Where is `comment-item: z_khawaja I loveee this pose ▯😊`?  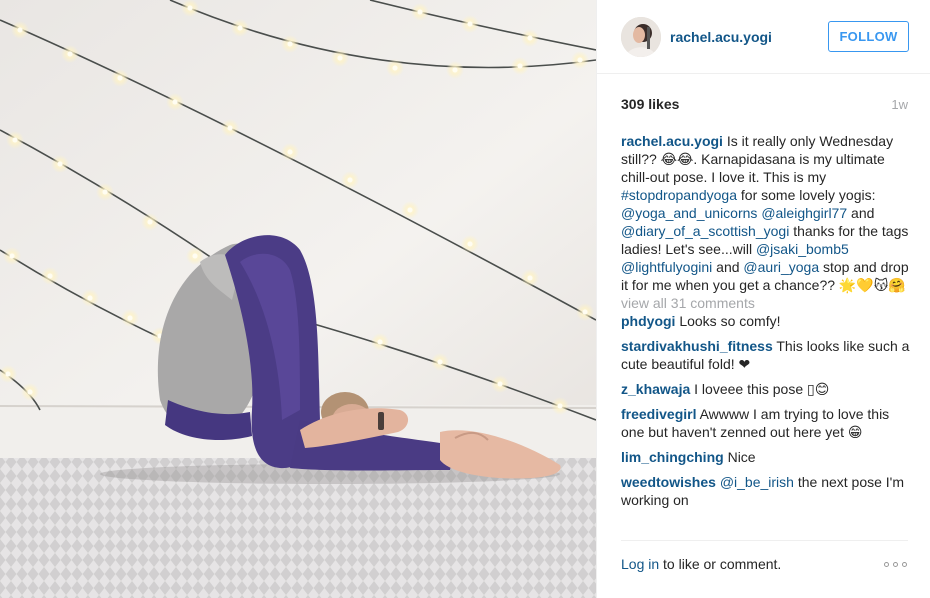
comment-item: z_khawaja I loveee this pose ▯😊 is located at coordinates (766, 389).